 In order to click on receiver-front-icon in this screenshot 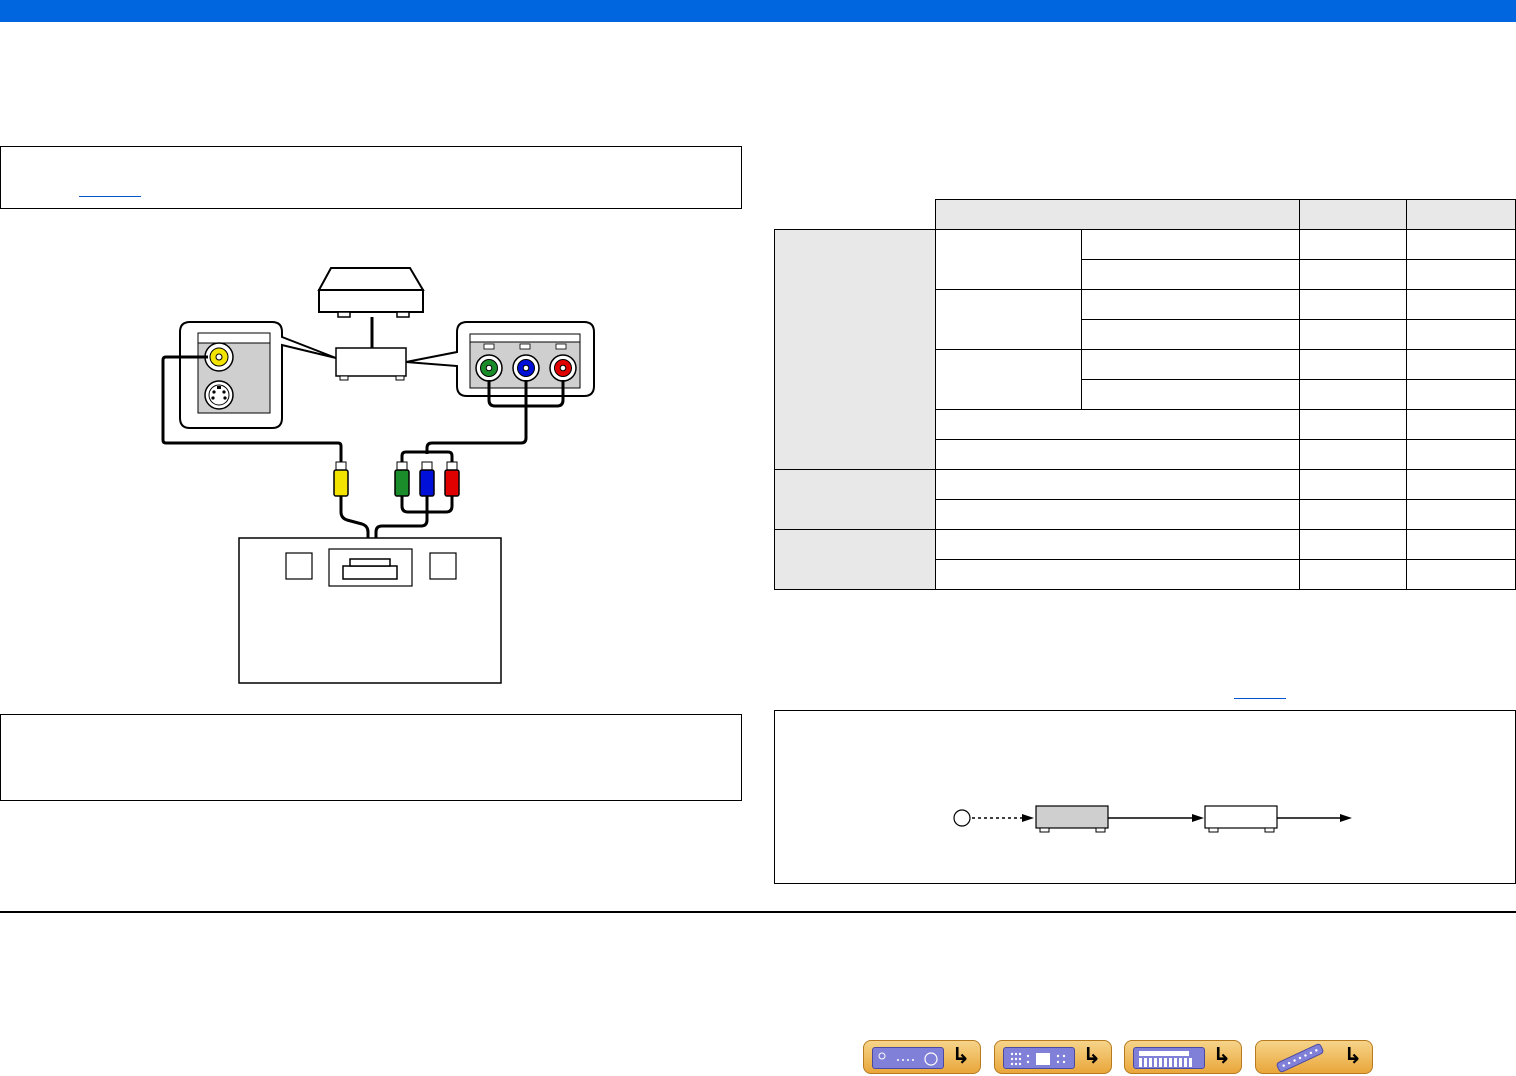, I will do `click(908, 1058)`.